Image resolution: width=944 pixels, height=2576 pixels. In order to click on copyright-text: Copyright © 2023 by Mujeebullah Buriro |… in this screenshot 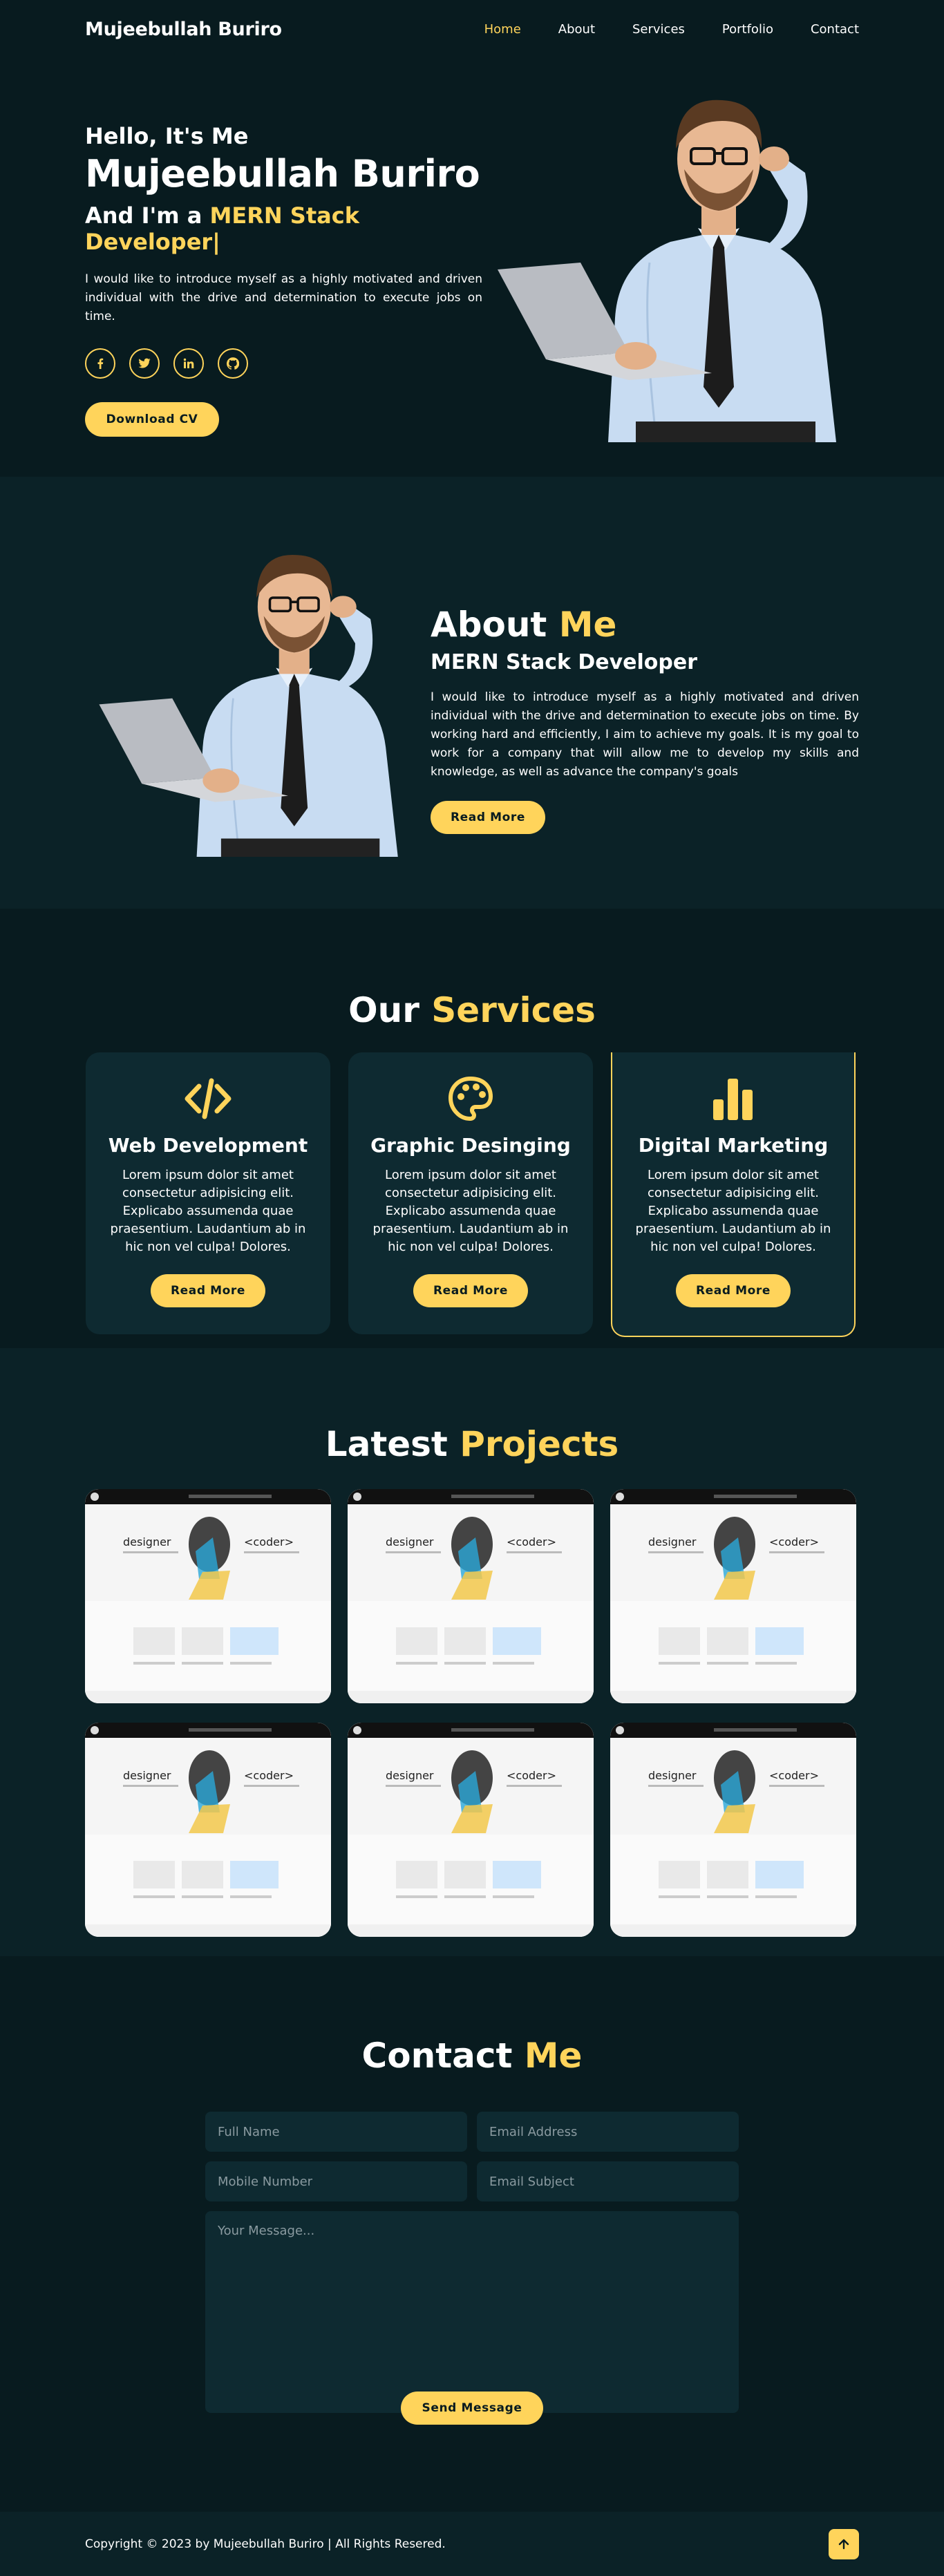, I will do `click(265, 2544)`.